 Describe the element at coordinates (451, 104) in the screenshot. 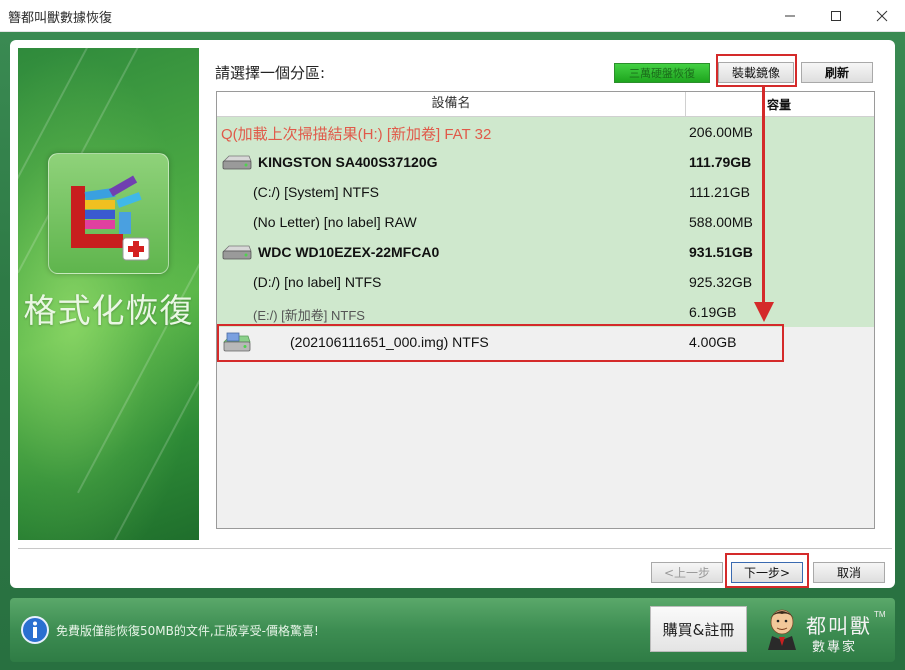

I see `column-device-name: 設備名` at that location.